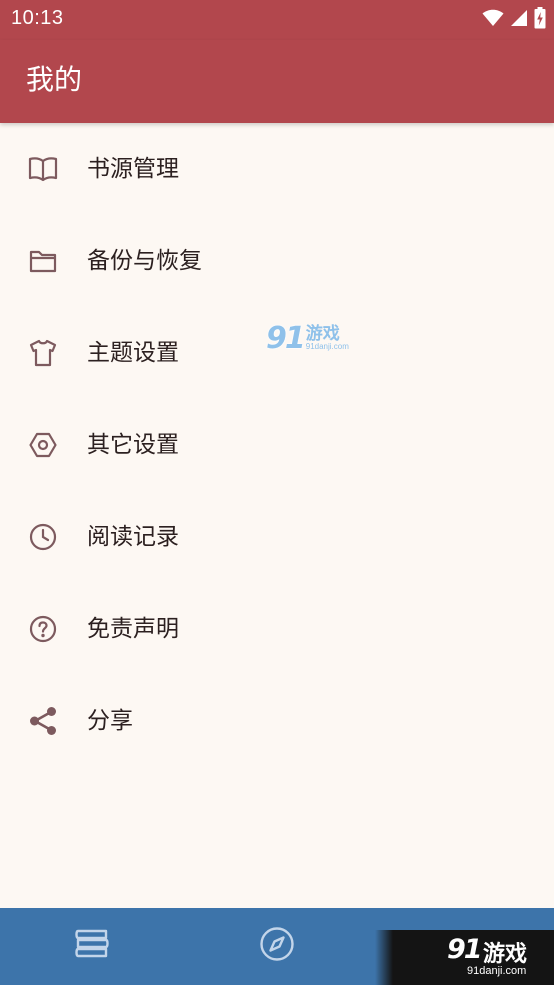 The image size is (554, 985). I want to click on watermark-corner-text: 游戏, so click(505, 954).